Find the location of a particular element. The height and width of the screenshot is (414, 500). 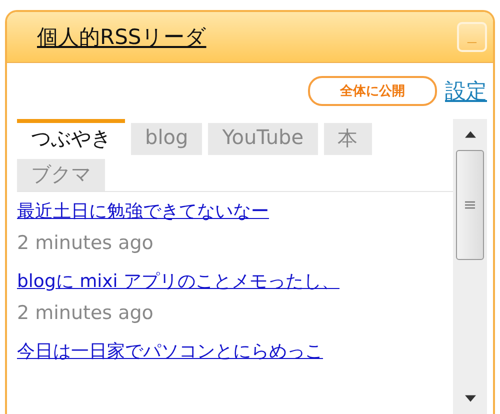

entry-link: blogに mixi アプリのことメモったし、 is located at coordinates (235, 282).